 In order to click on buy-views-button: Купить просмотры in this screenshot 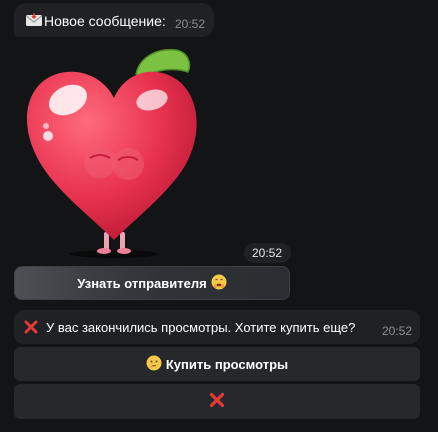, I will do `click(217, 364)`.